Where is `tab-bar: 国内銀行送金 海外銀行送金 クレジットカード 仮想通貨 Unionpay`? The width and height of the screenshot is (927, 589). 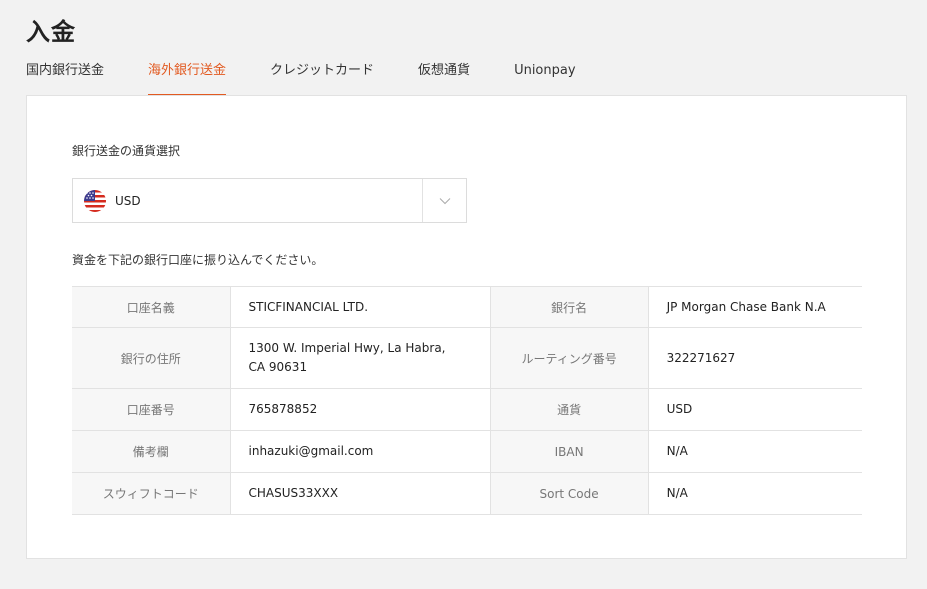 tab-bar: 国内銀行送金 海外銀行送金 クレジットカード 仮想通貨 Unionpay is located at coordinates (323, 78).